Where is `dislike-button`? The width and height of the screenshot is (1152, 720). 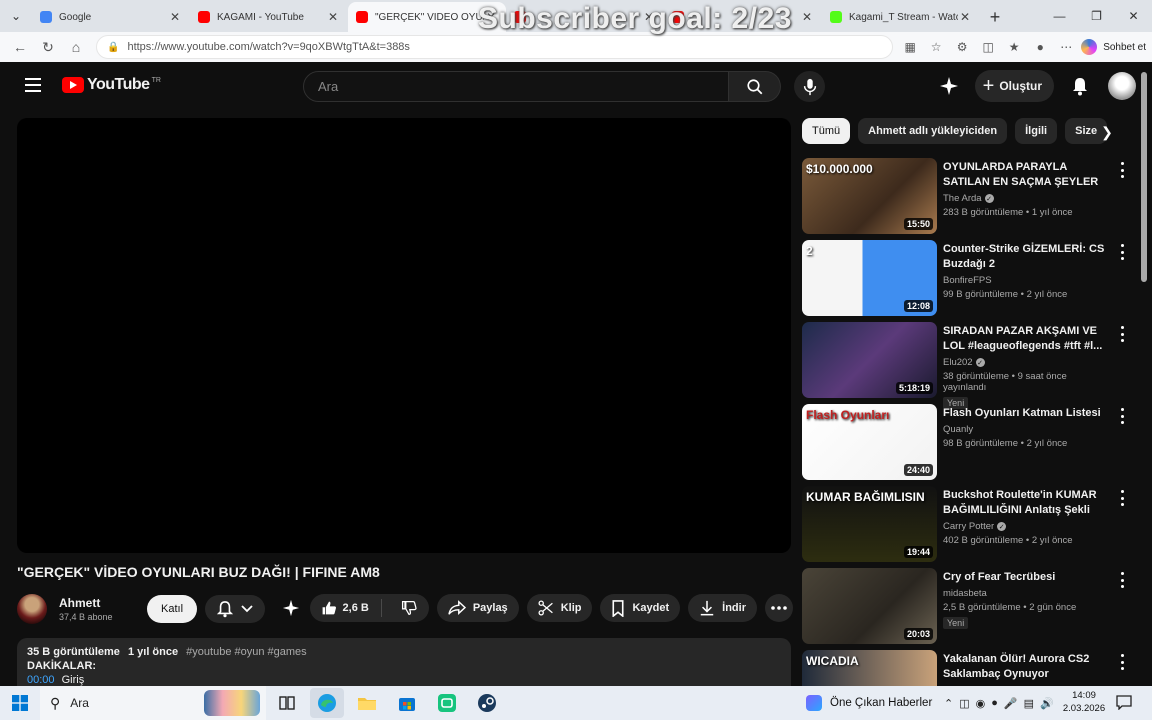 dislike-button is located at coordinates (409, 608).